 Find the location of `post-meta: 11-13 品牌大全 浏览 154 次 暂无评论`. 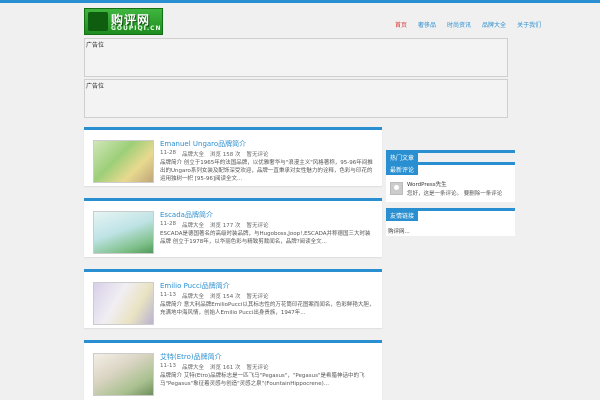

post-meta: 11-13 品牌大全 浏览 154 次 暂无评论 is located at coordinates (214, 296).